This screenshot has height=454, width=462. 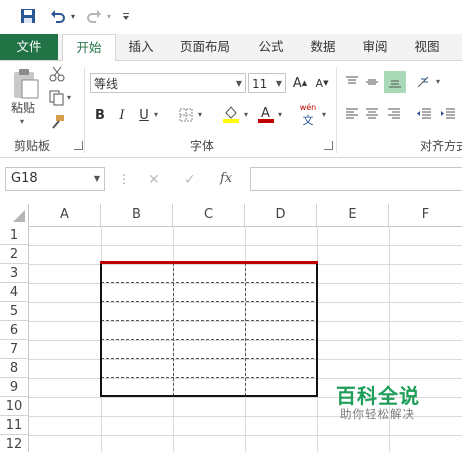 What do you see at coordinates (378, 396) in the screenshot?
I see `watermark-title: 百科全说` at bounding box center [378, 396].